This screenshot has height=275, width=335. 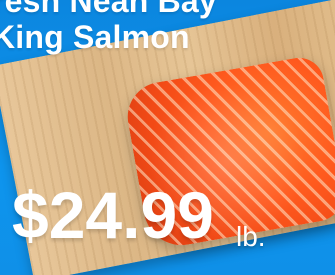 What do you see at coordinates (251, 236) in the screenshot?
I see `price-unit: lb.` at bounding box center [251, 236].